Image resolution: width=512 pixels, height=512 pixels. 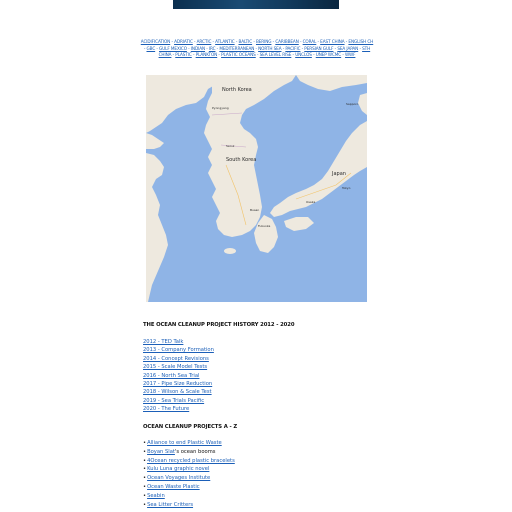 What do you see at coordinates (178, 401) in the screenshot?
I see `history-link: 2019 - Sea Trials Pacific` at bounding box center [178, 401].